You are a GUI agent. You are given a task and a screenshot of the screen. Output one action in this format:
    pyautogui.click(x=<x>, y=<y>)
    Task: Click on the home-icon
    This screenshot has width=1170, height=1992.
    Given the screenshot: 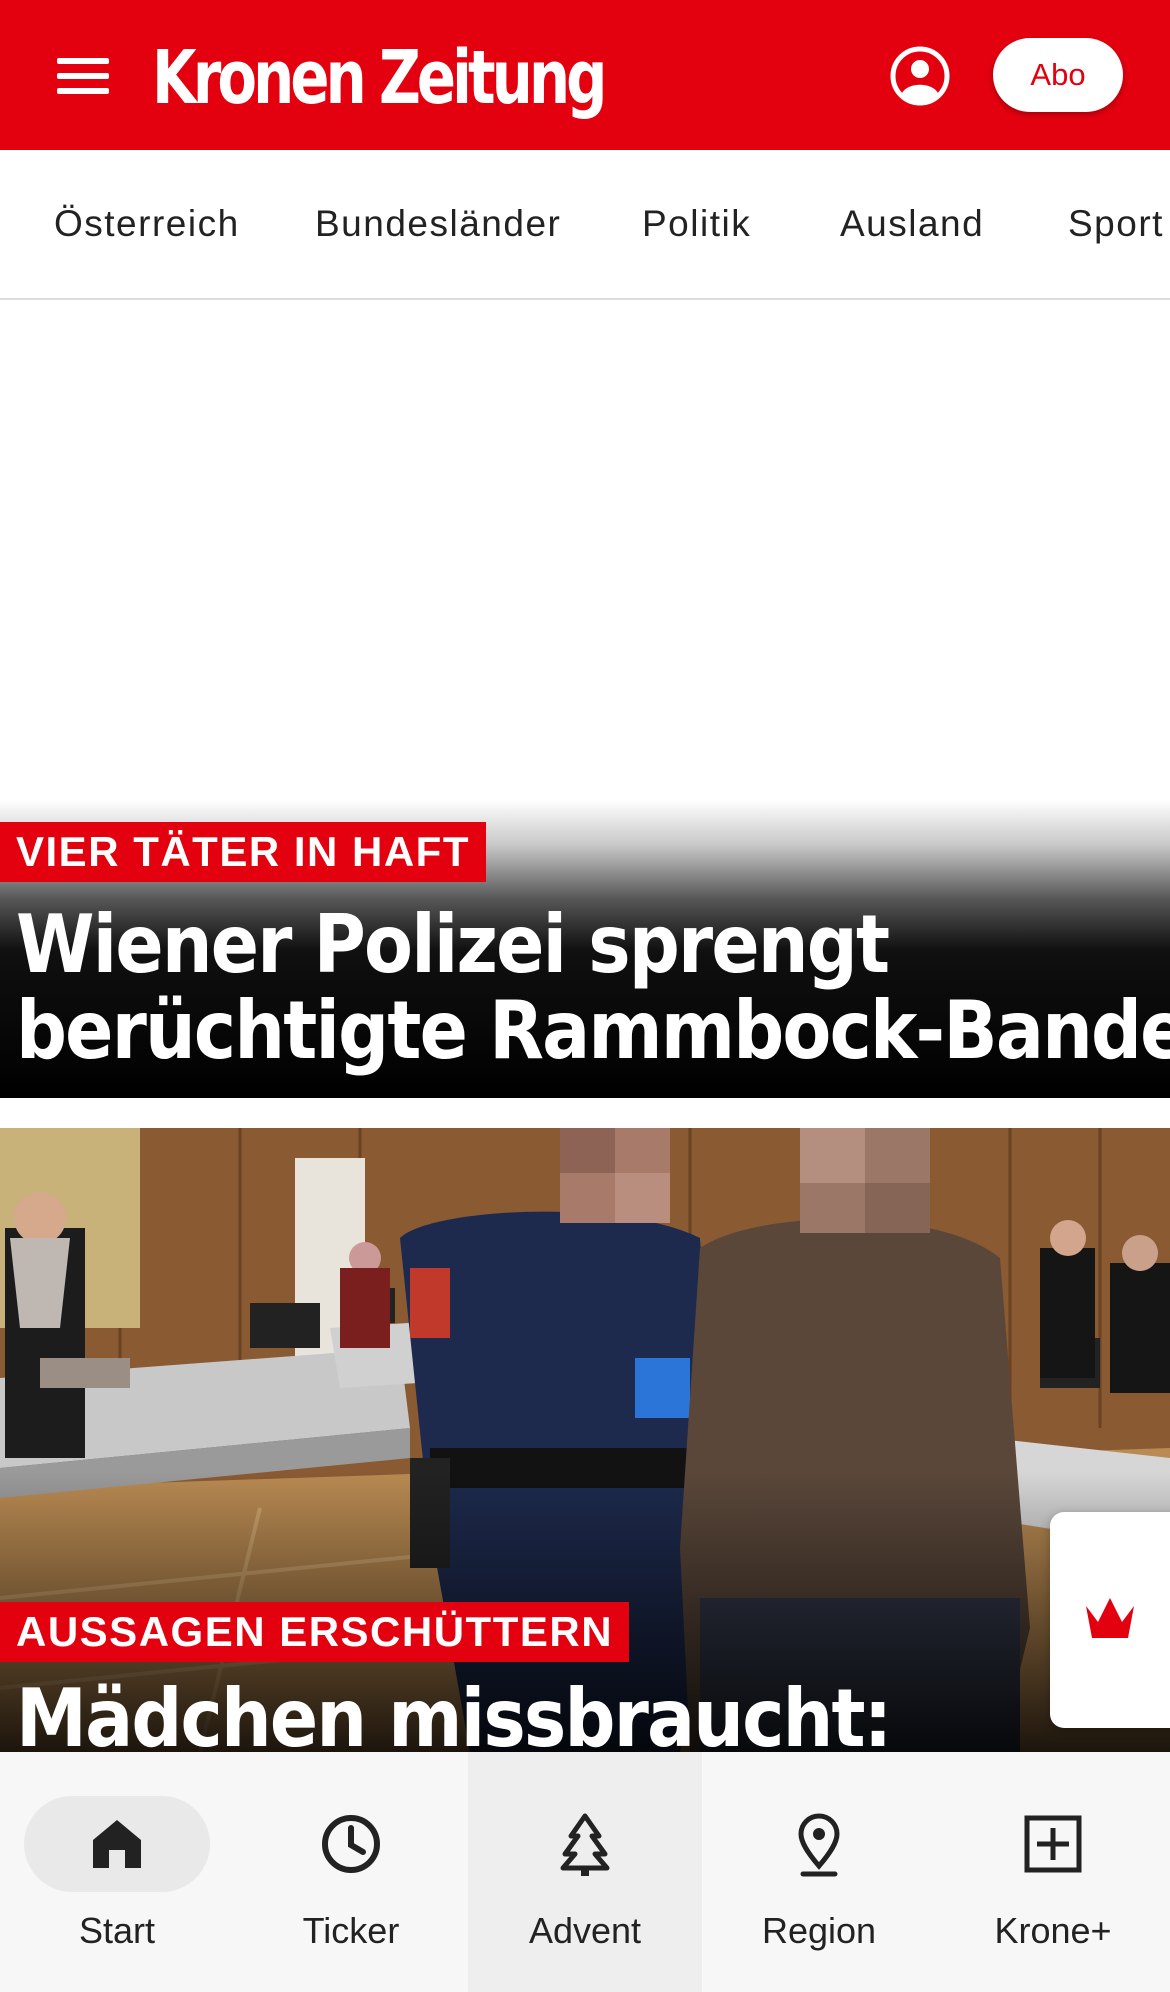 What is the action you would take?
    pyautogui.click(x=117, y=1844)
    